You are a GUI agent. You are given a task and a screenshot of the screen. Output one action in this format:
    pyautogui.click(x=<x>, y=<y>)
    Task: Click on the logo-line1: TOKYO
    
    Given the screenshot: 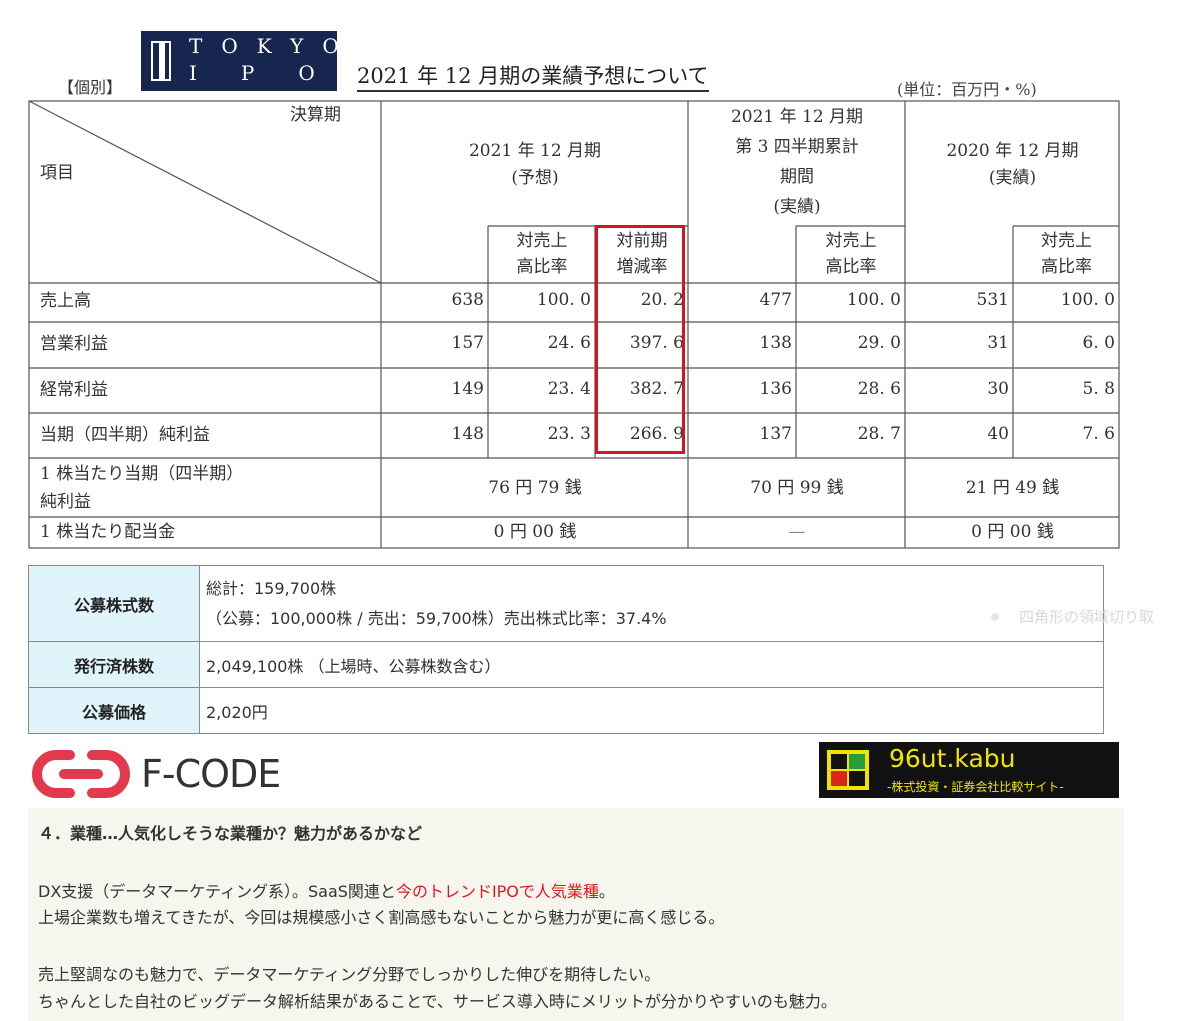 What is the action you would take?
    pyautogui.click(x=273, y=46)
    